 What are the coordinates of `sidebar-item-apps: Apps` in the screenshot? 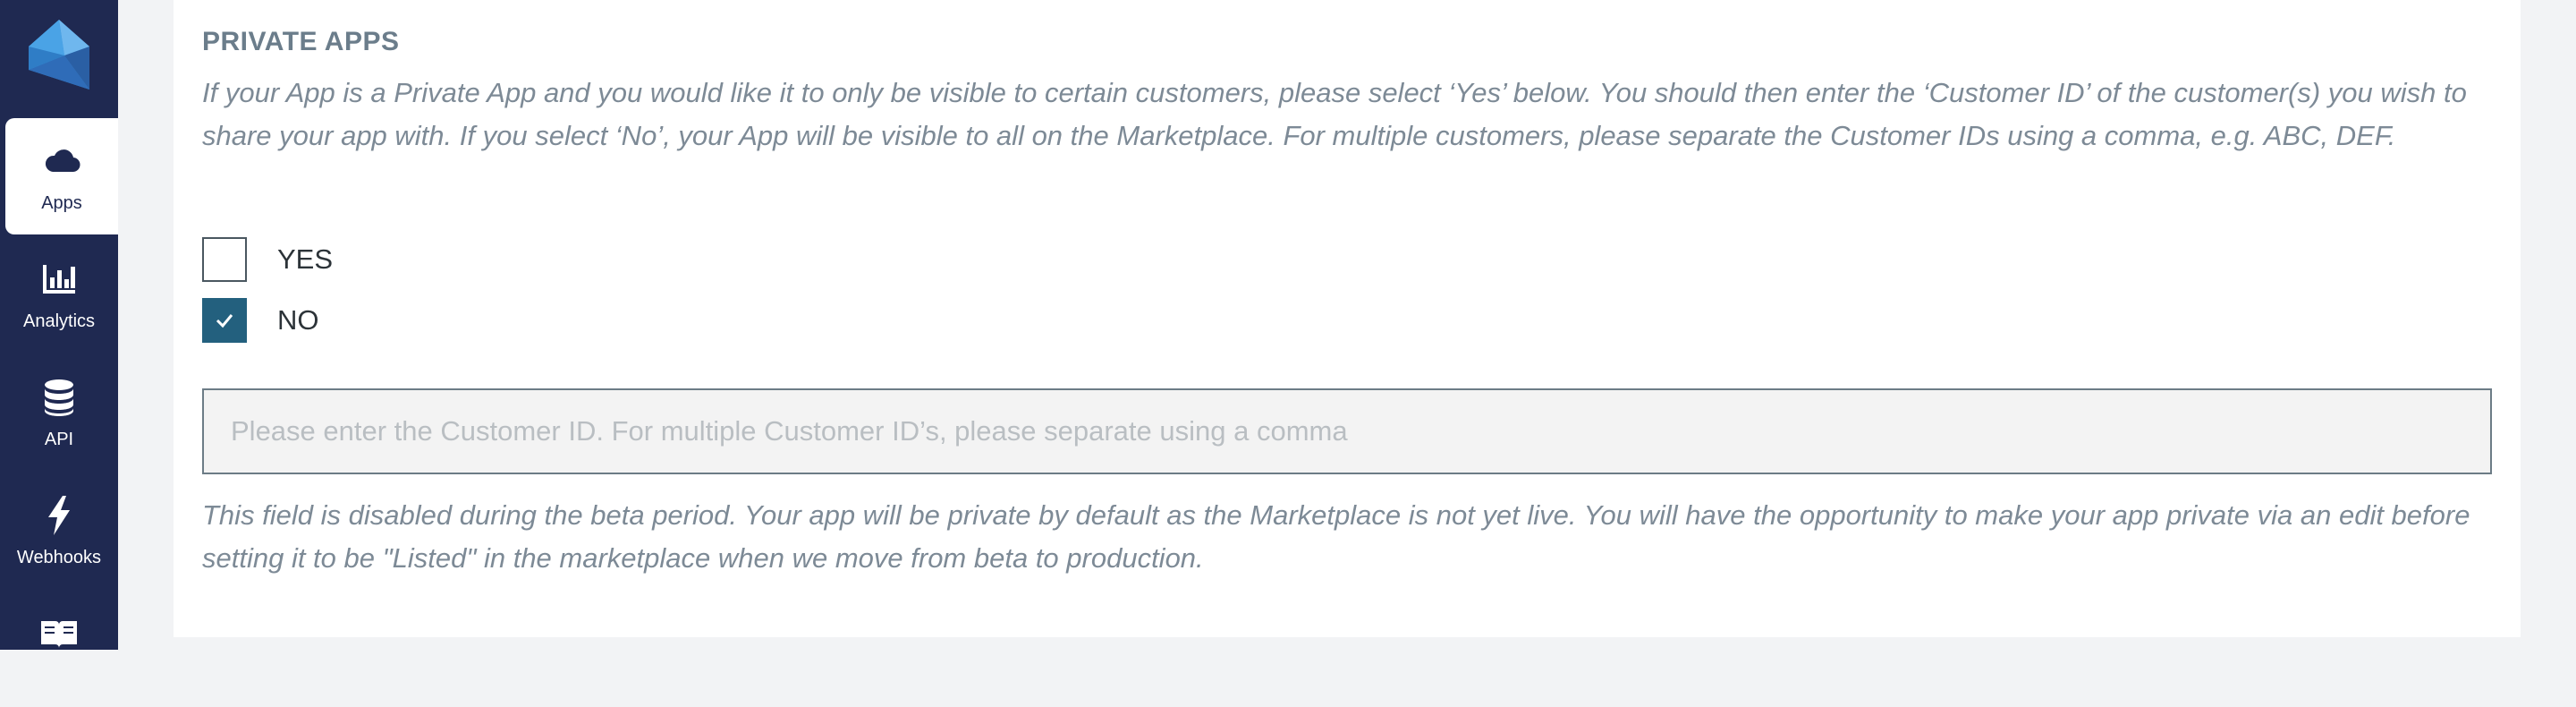 It's located at (61, 176).